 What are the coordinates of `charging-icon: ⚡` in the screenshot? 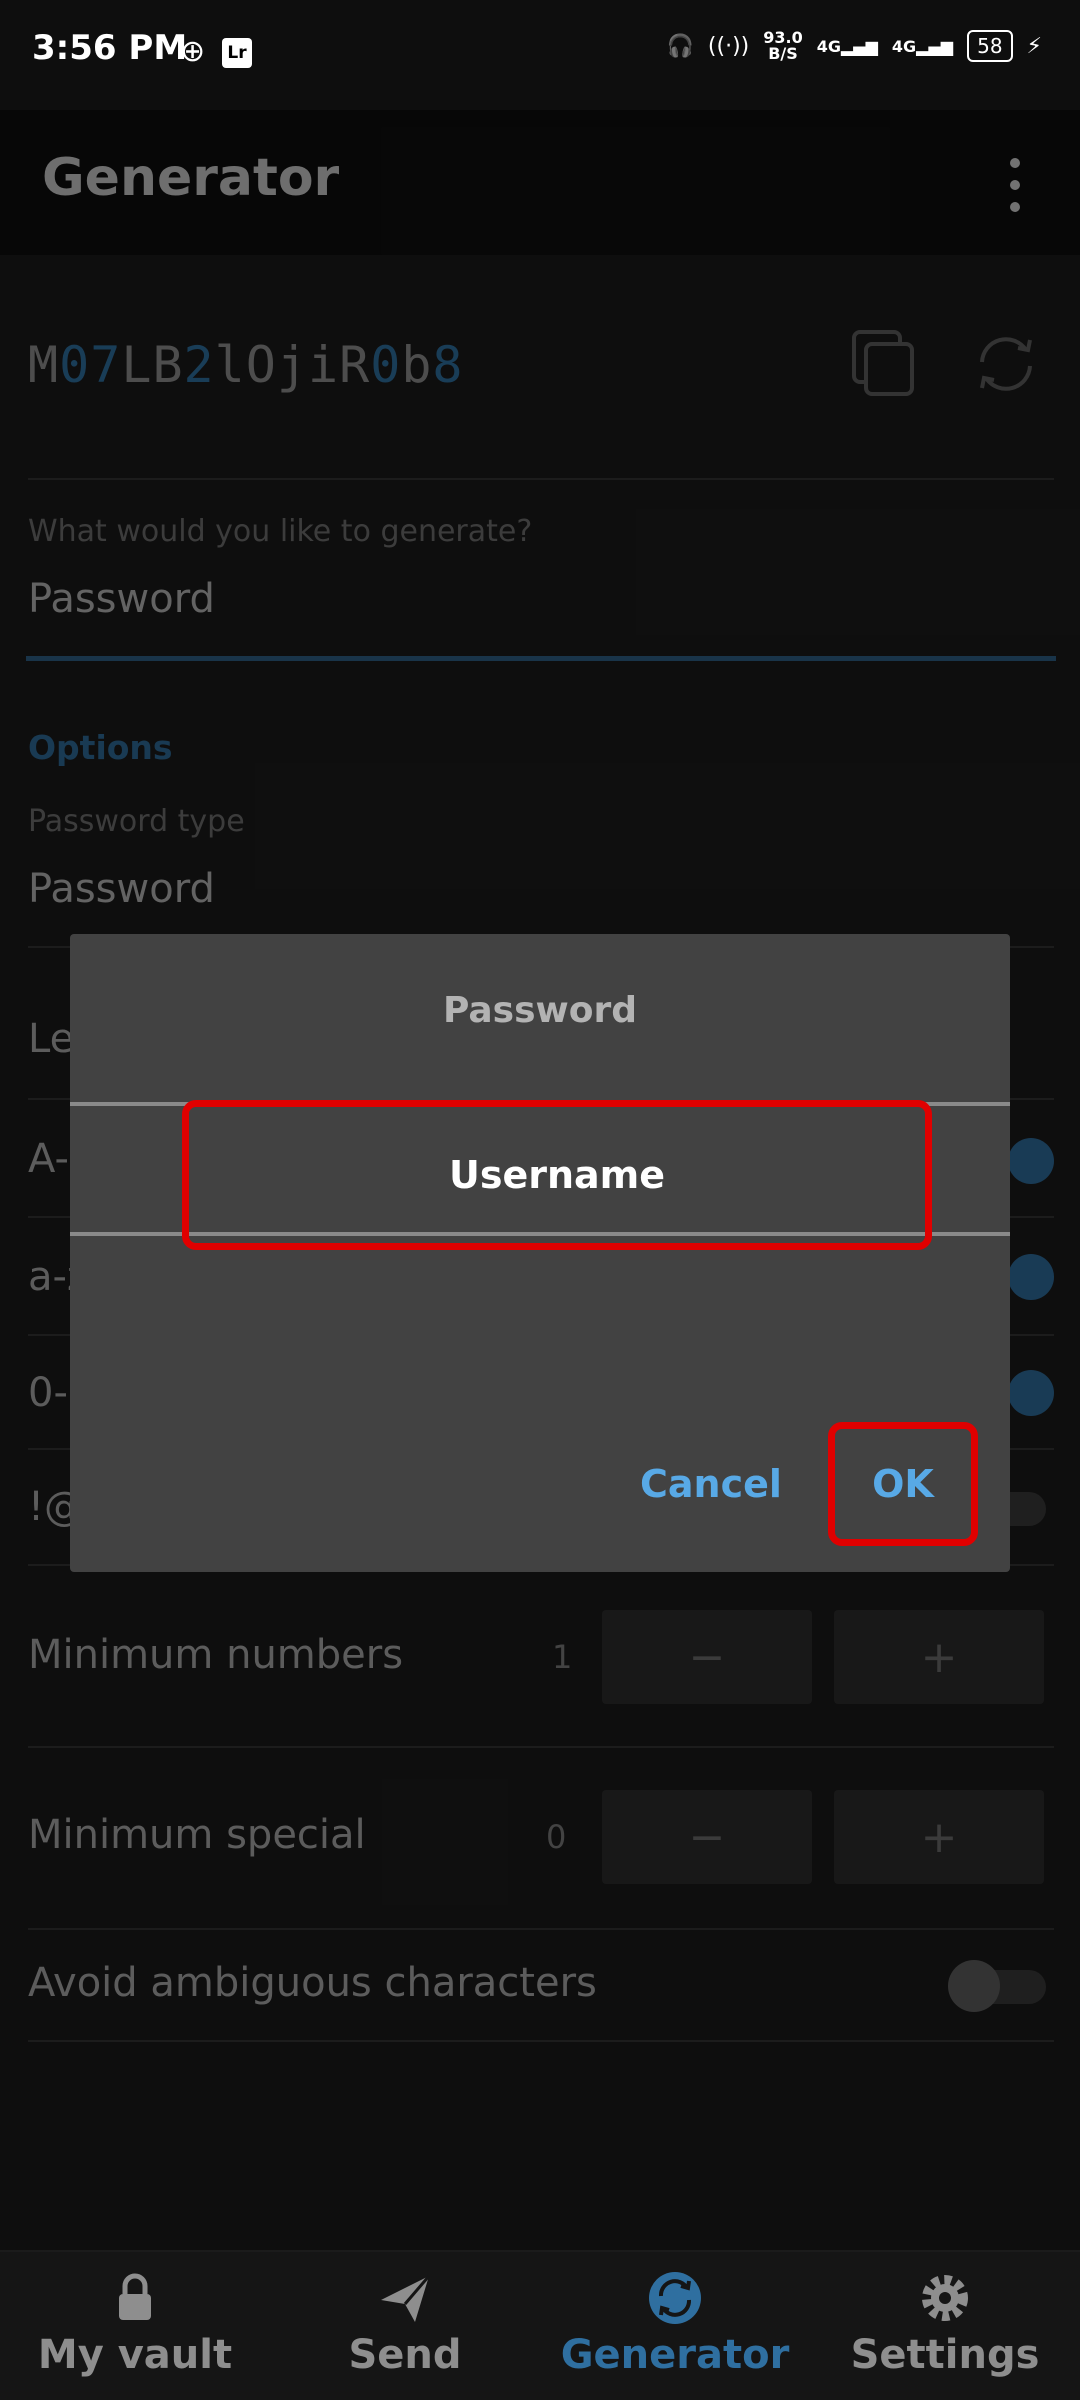 It's located at (1034, 46).